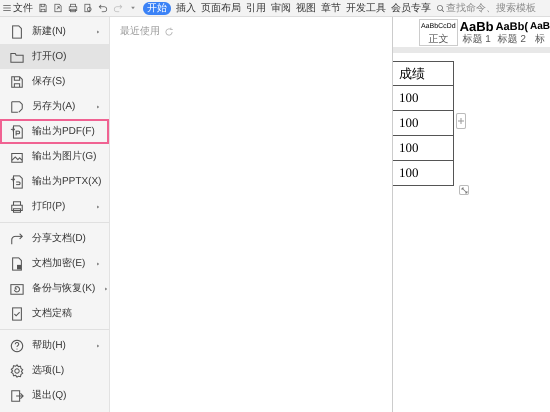 The height and width of the screenshot is (412, 550). Describe the element at coordinates (186, 8) in the screenshot. I see `ribbon-tab: 插入` at that location.